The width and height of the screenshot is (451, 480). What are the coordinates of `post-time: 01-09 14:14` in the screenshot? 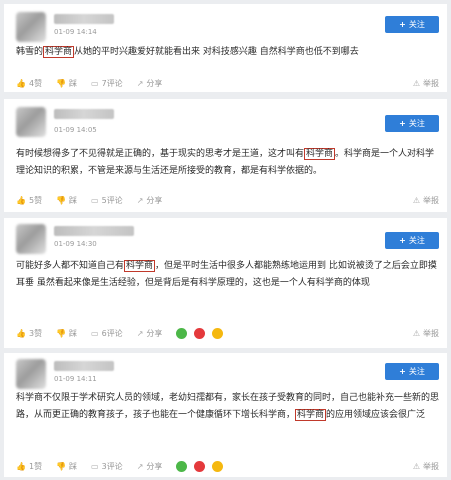 It's located at (75, 32).